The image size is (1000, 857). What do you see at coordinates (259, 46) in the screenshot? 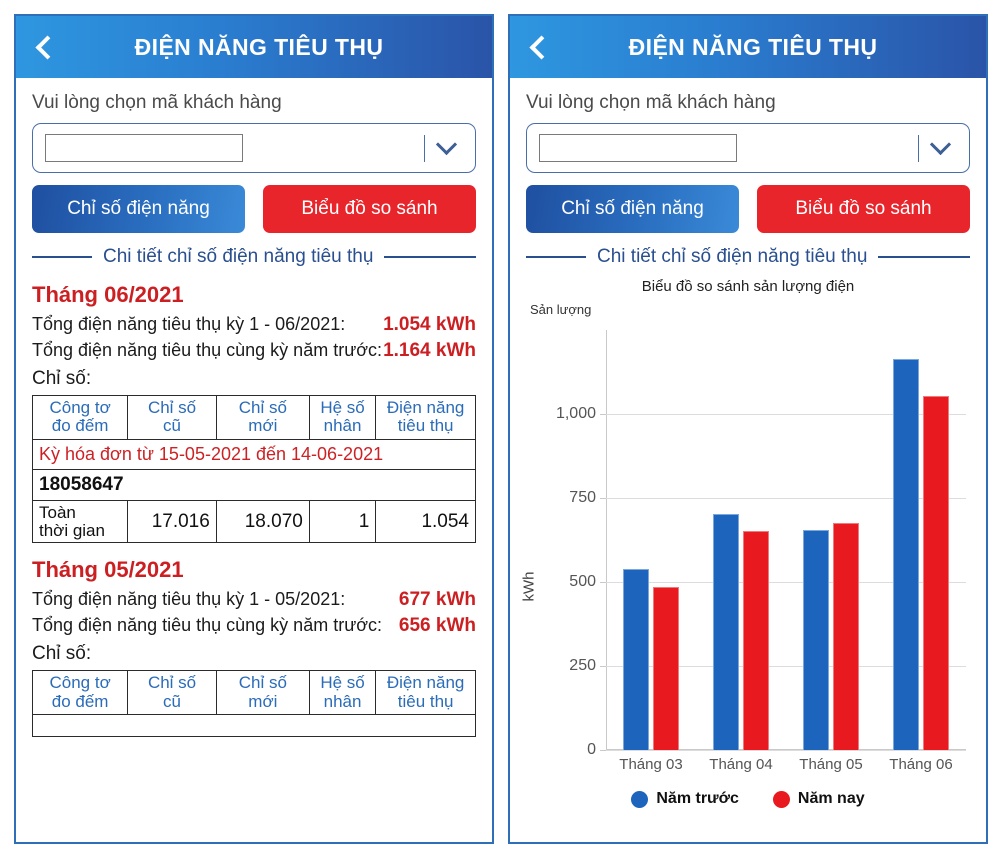
I see `page-title: ĐIỆN NĂNG TIÊU THỤ` at bounding box center [259, 46].